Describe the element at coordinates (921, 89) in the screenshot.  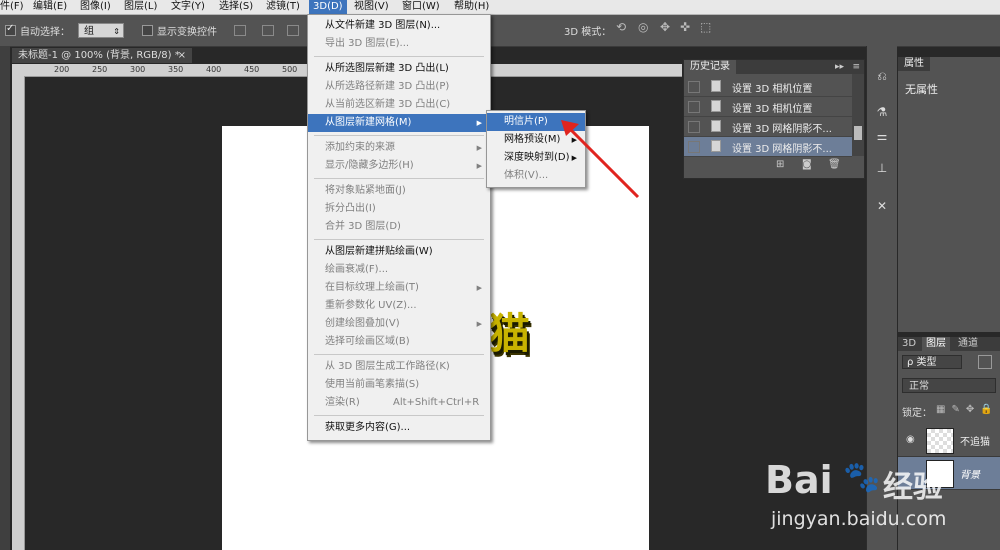
I see `no-properties-text: 无属性` at that location.